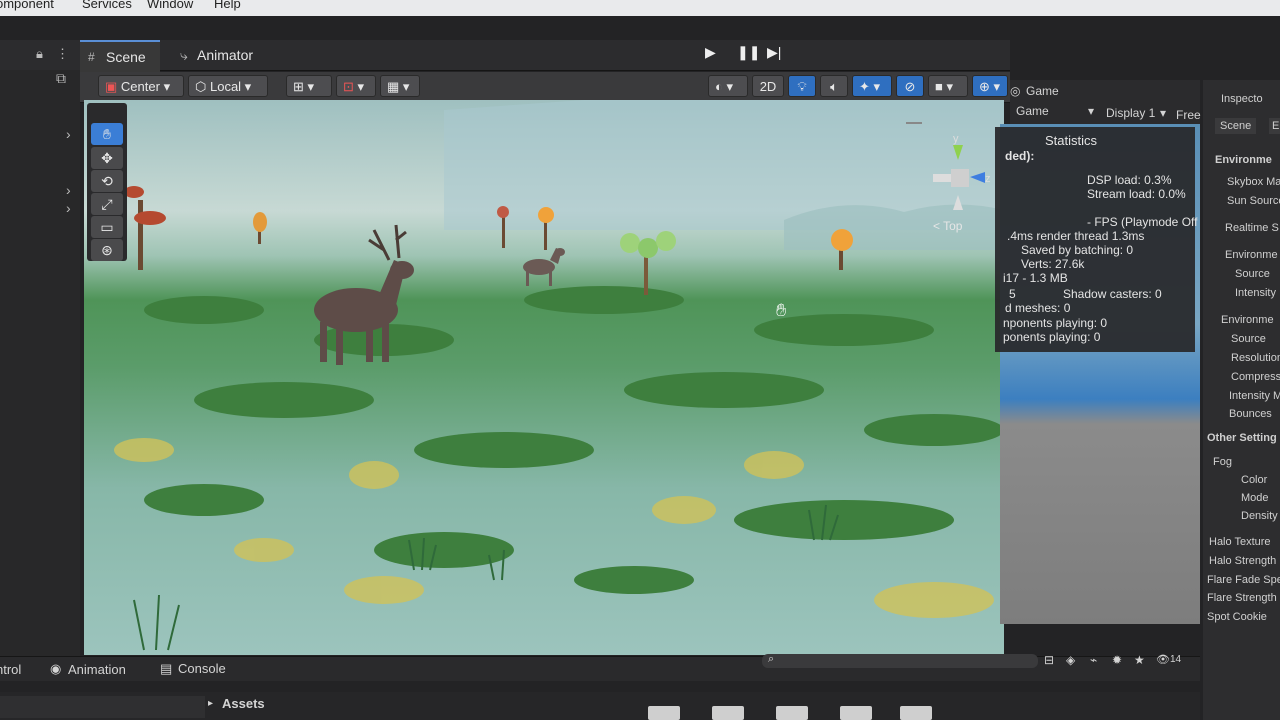 This screenshot has height=720, width=1280. I want to click on menu-window: Window, so click(170, 5).